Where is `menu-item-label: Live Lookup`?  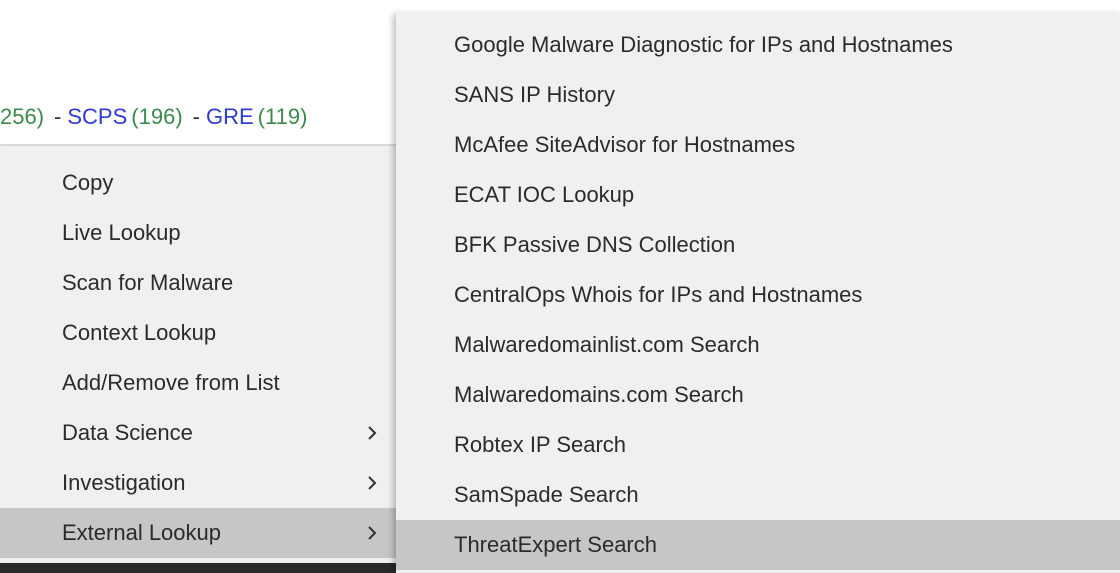
menu-item-label: Live Lookup is located at coordinates (121, 232).